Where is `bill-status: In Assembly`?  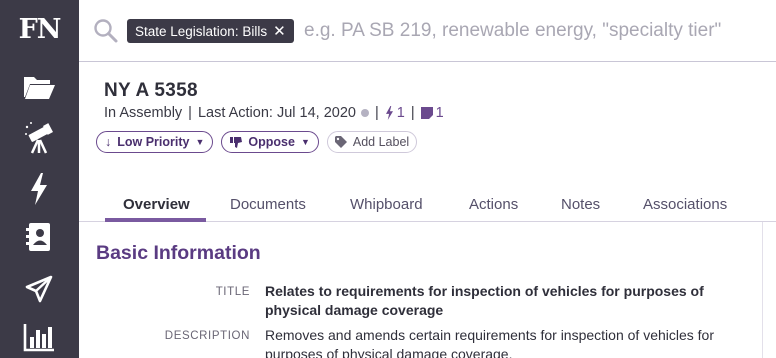 bill-status: In Assembly is located at coordinates (143, 113).